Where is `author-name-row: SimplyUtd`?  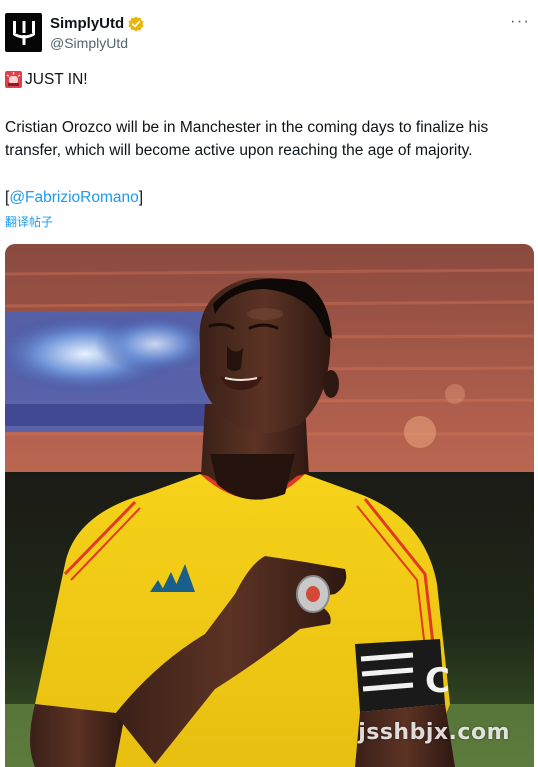
author-name-row: SimplyUtd is located at coordinates (97, 23).